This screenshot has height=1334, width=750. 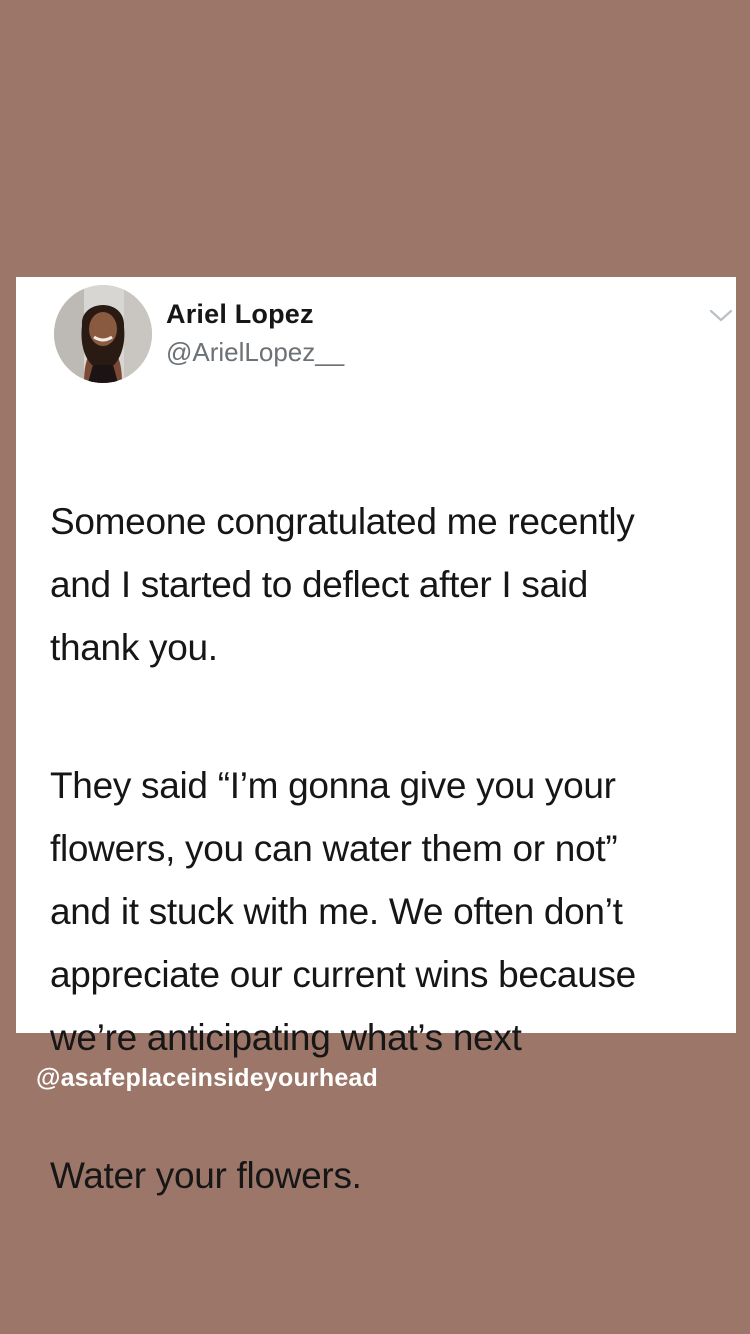 I want to click on avatar-image, so click(x=103, y=334).